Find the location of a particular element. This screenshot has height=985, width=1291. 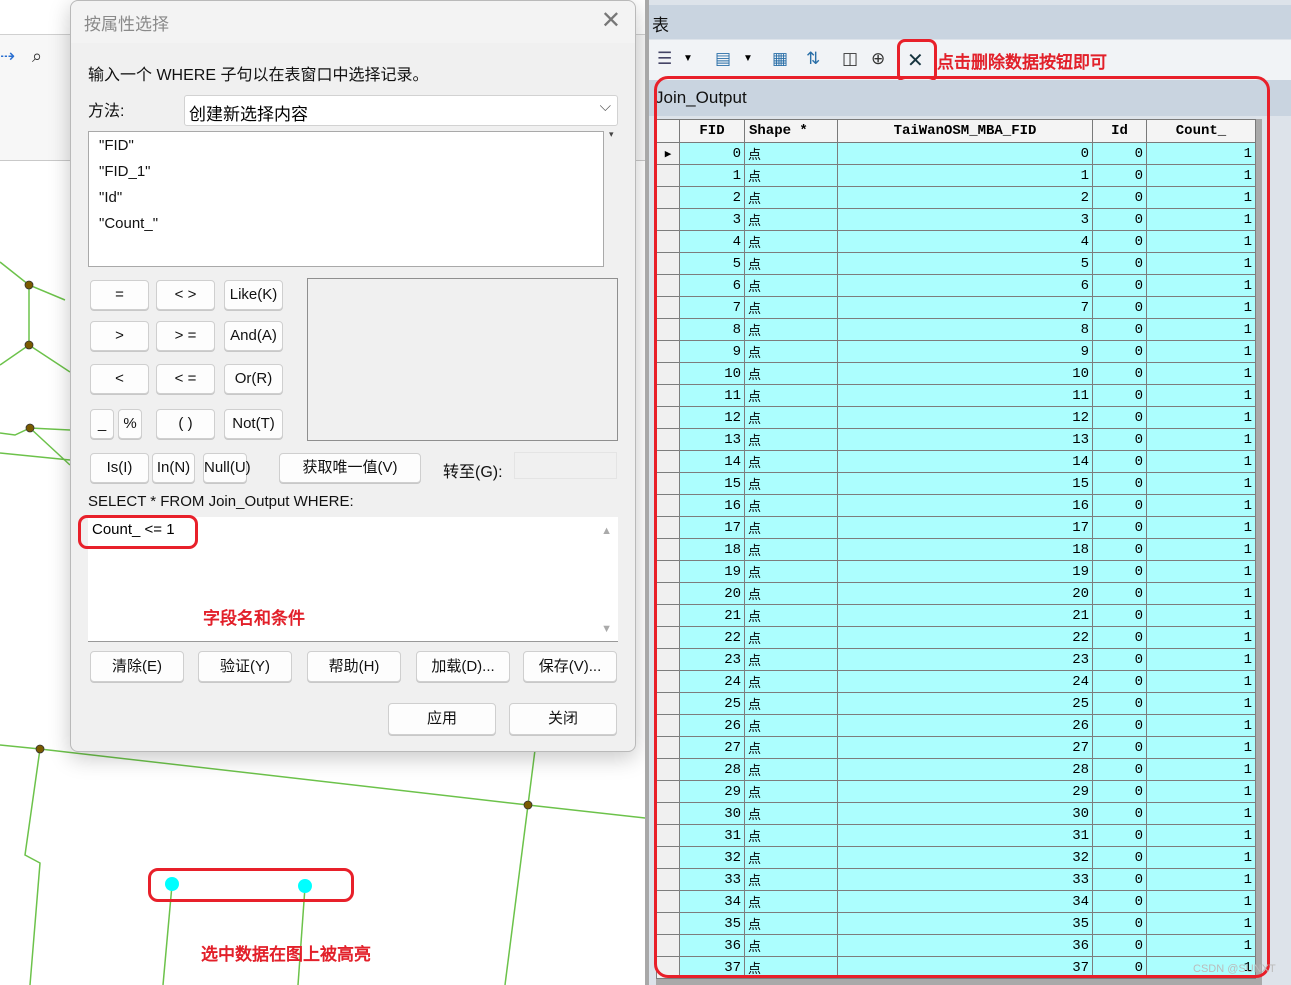

zoom-to-selected-icon: ⊕ is located at coordinates (878, 59).